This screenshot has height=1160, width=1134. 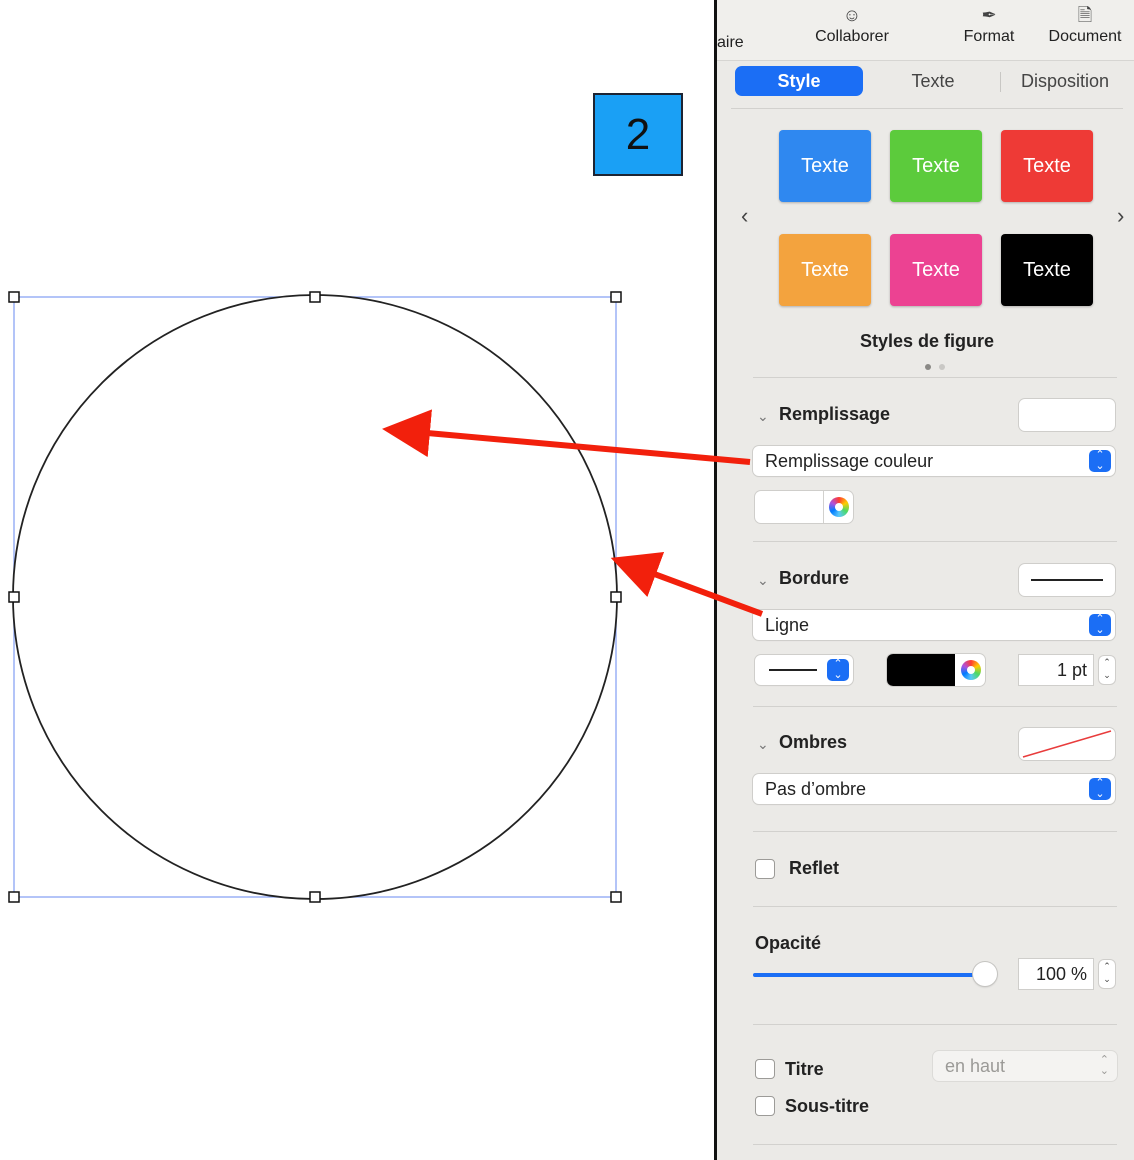 I want to click on opacity-slider-knob, so click(x=985, y=974).